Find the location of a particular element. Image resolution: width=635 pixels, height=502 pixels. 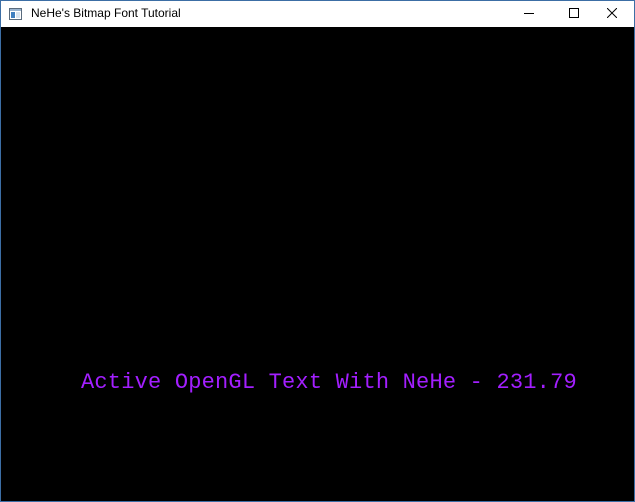

opengl-text-value: 231.79 is located at coordinates (536, 382).